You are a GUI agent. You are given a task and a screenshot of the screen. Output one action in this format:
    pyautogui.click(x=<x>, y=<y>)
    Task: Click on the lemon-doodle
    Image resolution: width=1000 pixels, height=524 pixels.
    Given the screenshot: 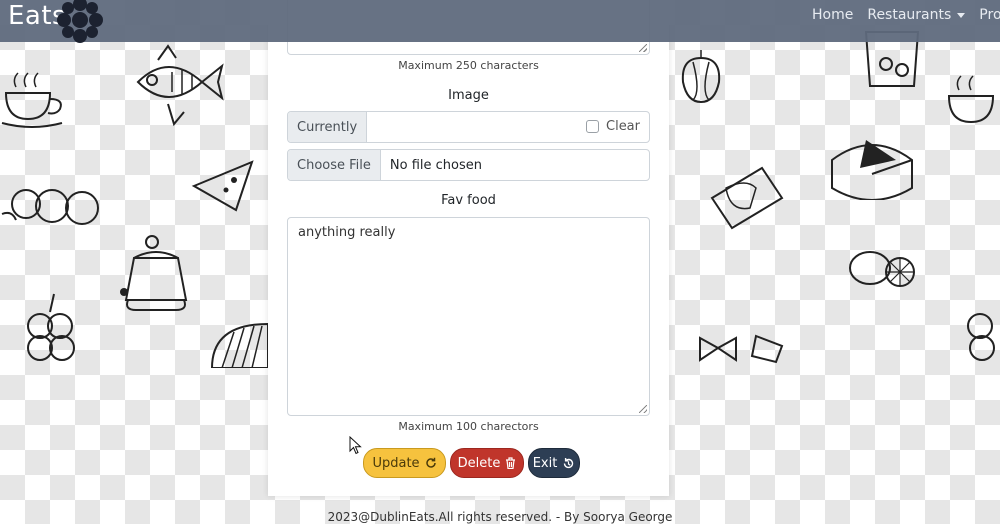 What is the action you would take?
    pyautogui.click(x=882, y=269)
    